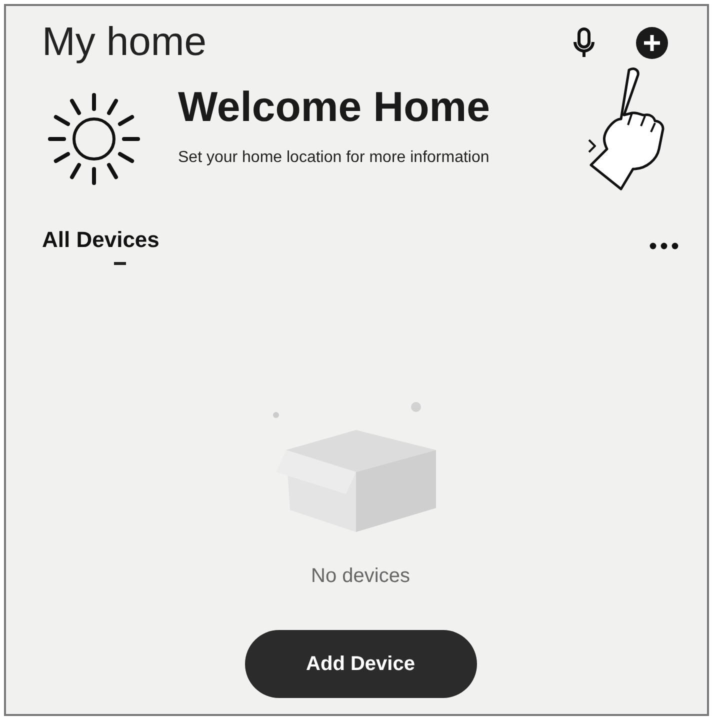  I want to click on more-icon, so click(664, 246).